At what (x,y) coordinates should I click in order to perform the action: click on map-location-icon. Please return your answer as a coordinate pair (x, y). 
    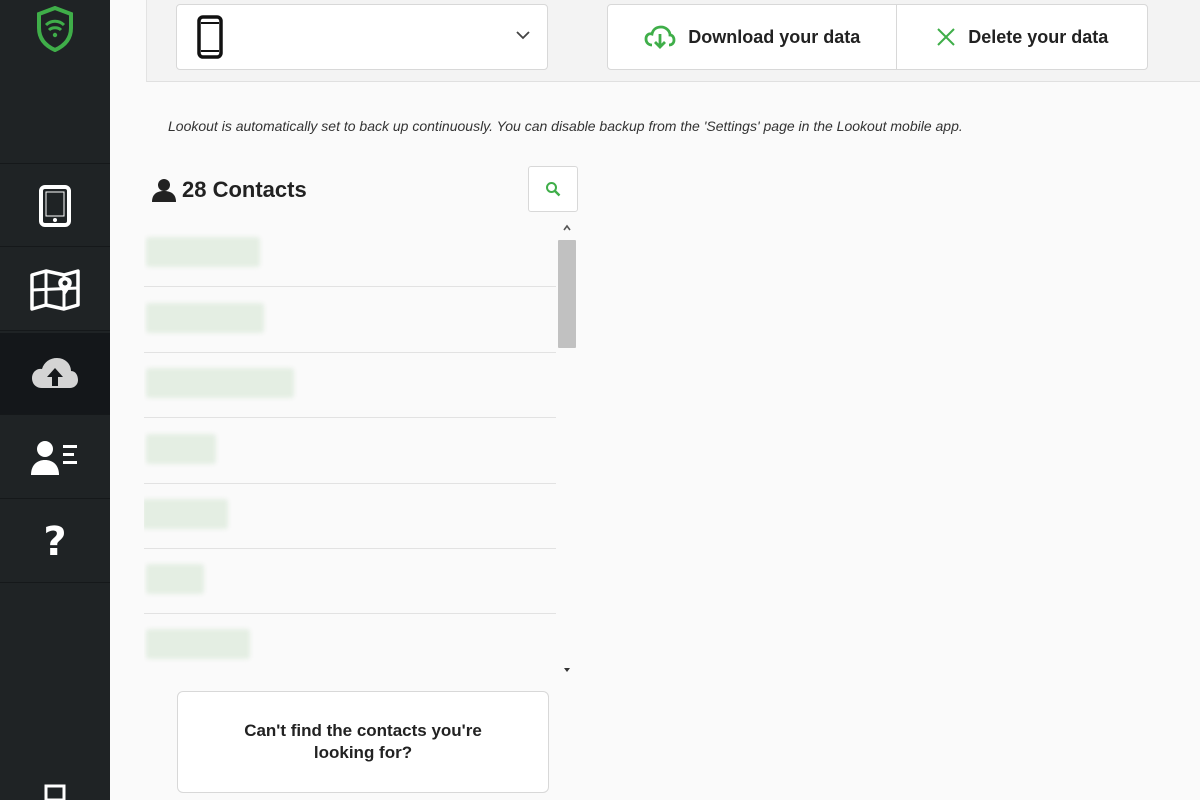
    Looking at the image, I should click on (55, 289).